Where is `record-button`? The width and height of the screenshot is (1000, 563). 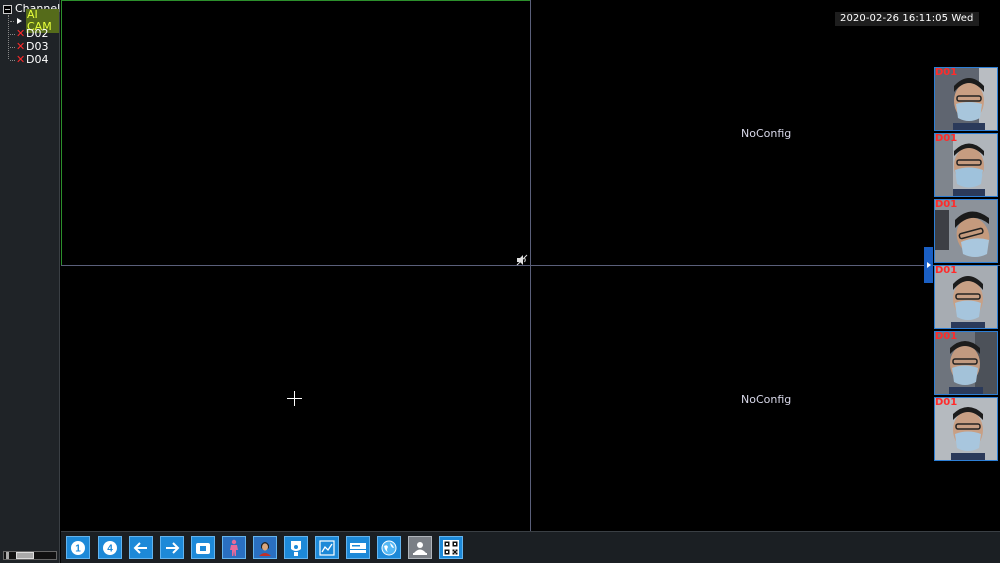
record-button is located at coordinates (358, 547).